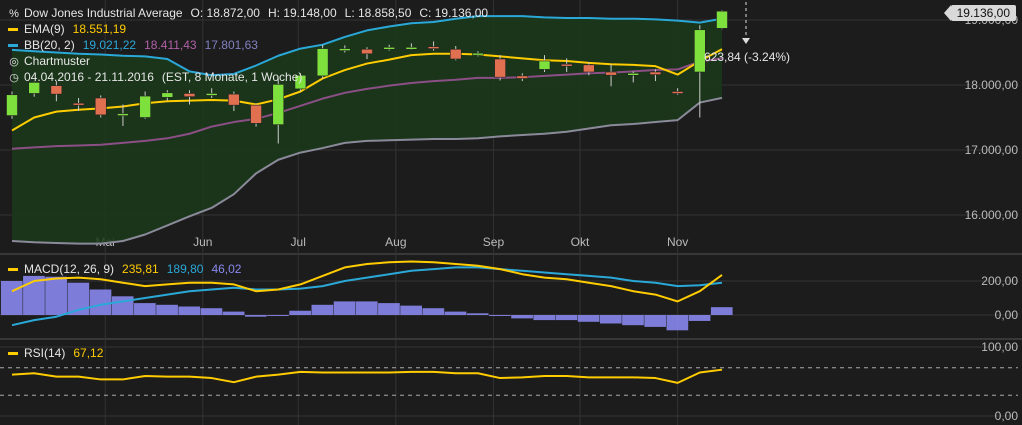  Describe the element at coordinates (395, 242) in the screenshot. I see `x-tick-label: Aug` at that location.